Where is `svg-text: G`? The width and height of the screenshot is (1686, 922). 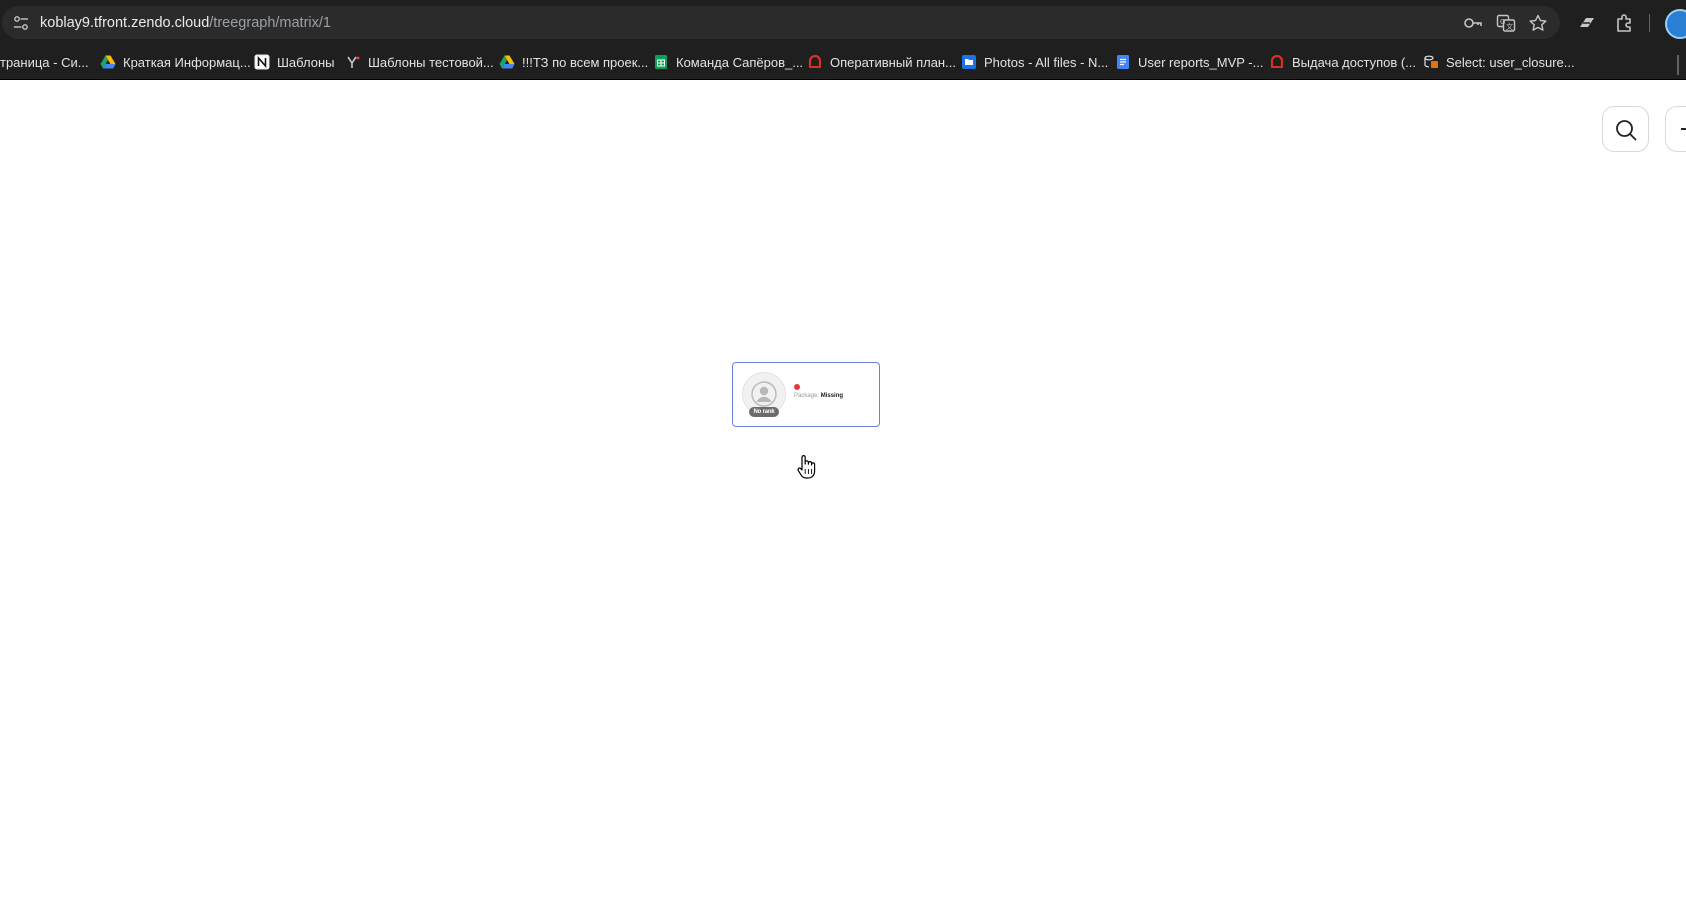
svg-text: G is located at coordinates (1502, 22).